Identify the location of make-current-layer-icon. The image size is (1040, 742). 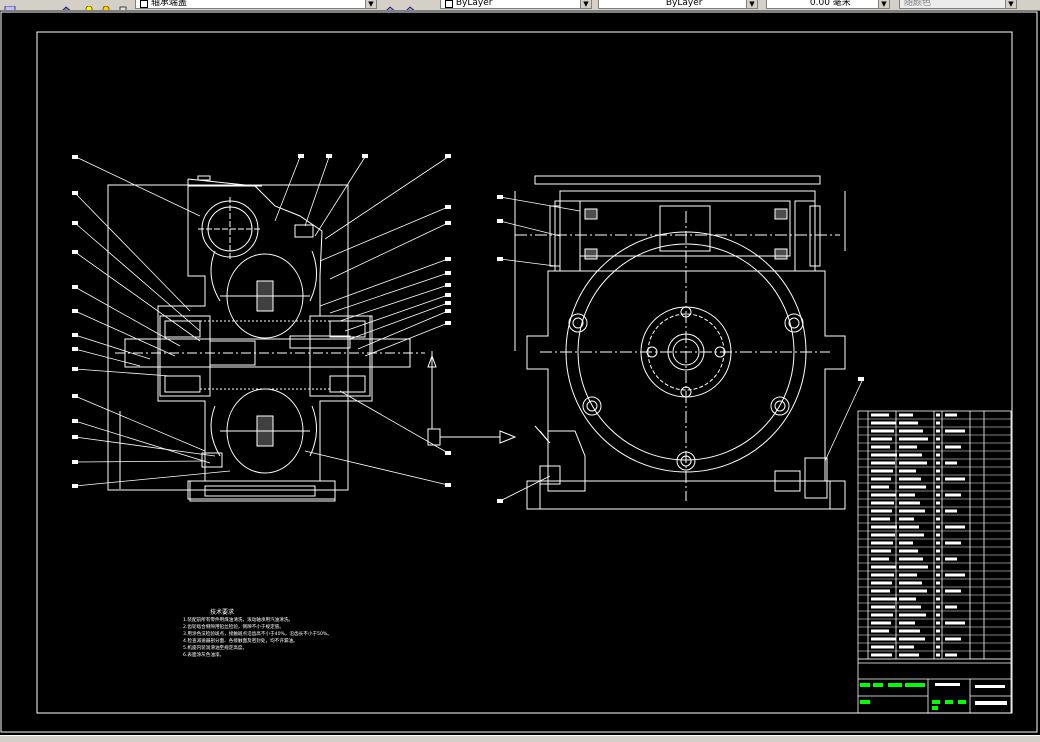
(390, 5).